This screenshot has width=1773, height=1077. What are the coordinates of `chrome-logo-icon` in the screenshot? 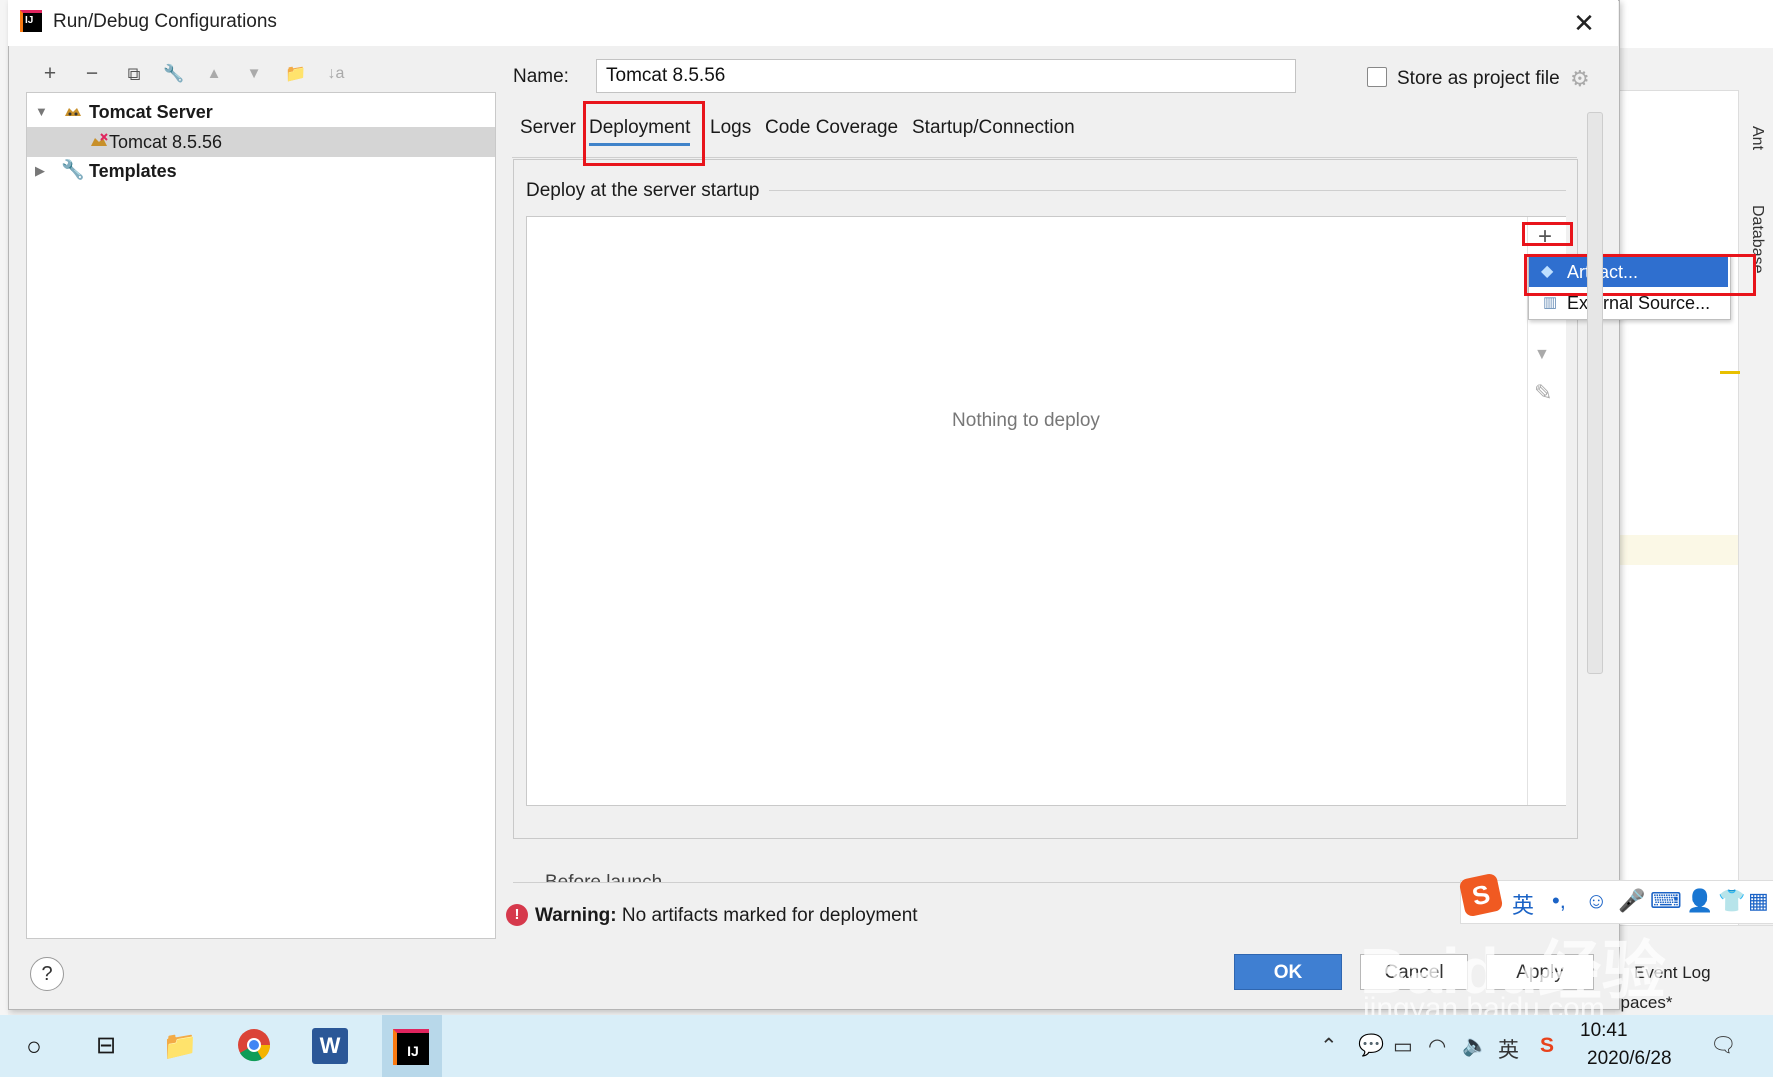 It's located at (254, 1045).